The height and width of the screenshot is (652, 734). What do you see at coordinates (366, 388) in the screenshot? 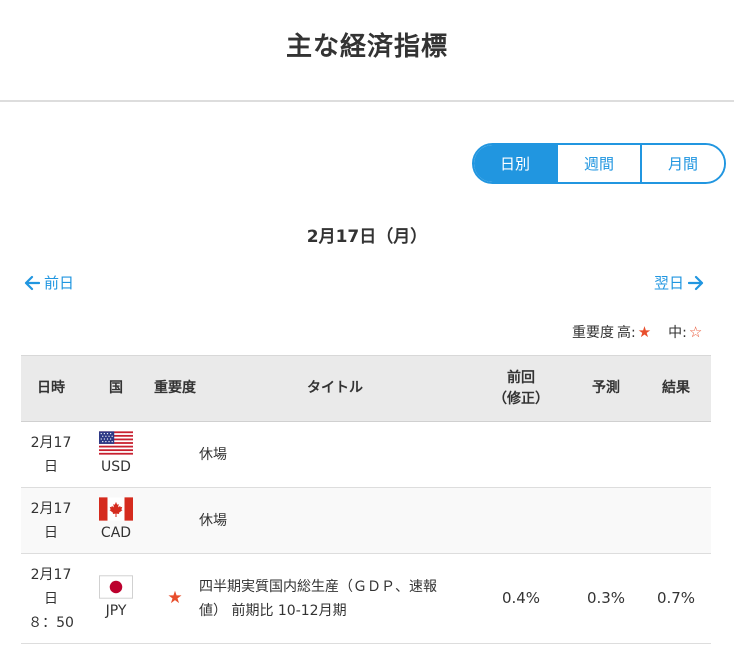
I see `table-header: 日時 国 重要度 タイトル 前回 （修正） 予測 結果` at bounding box center [366, 388].